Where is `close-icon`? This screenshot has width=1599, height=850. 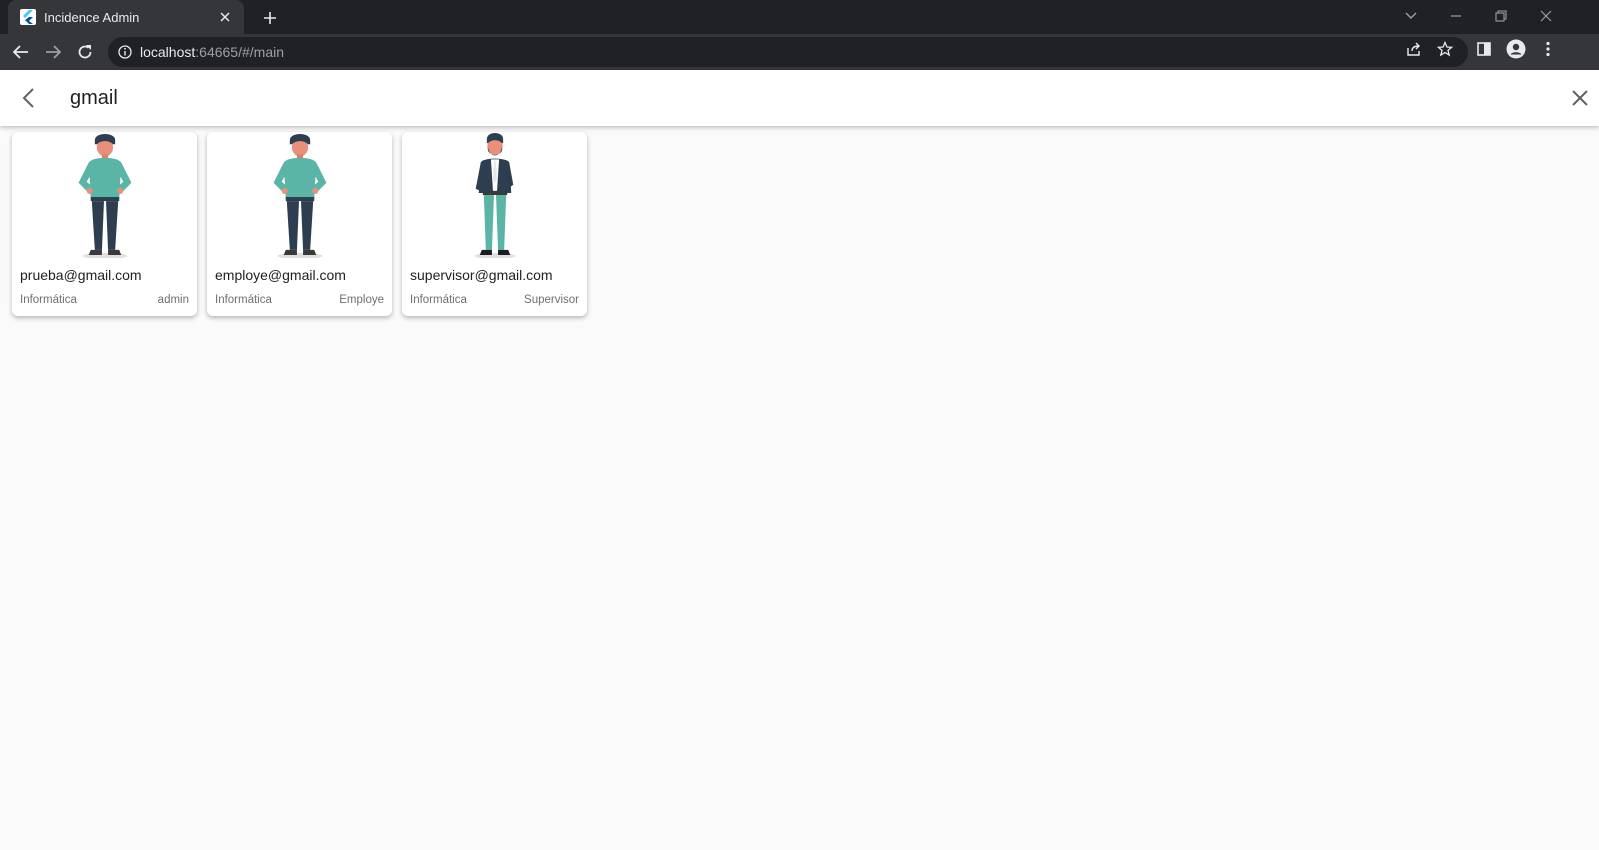 close-icon is located at coordinates (1580, 98).